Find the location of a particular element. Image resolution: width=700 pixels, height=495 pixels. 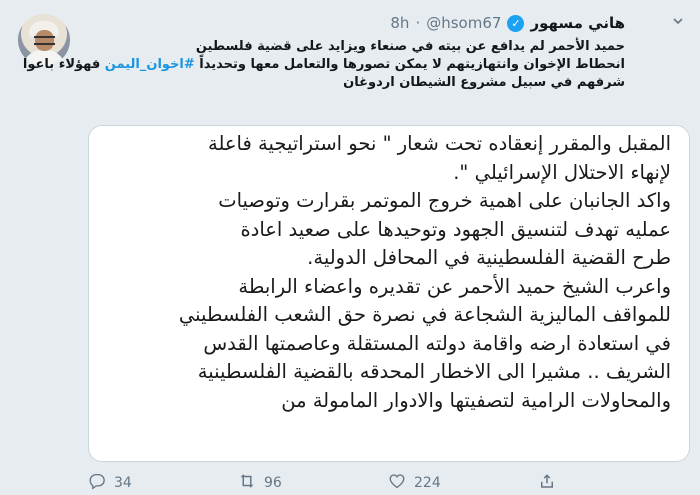

tweet-actions: 34 96 224 is located at coordinates (388, 483).